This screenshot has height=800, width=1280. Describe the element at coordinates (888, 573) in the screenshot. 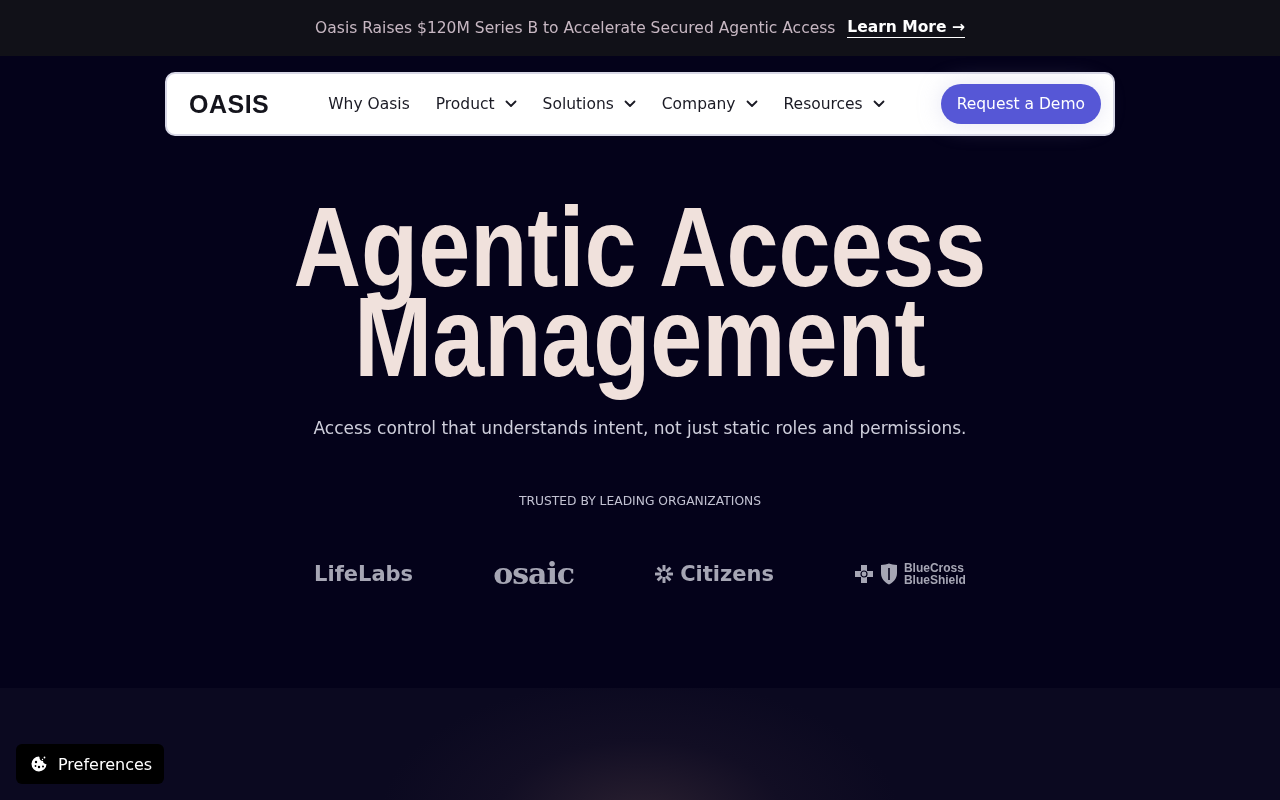

I see `shield-icon` at that location.